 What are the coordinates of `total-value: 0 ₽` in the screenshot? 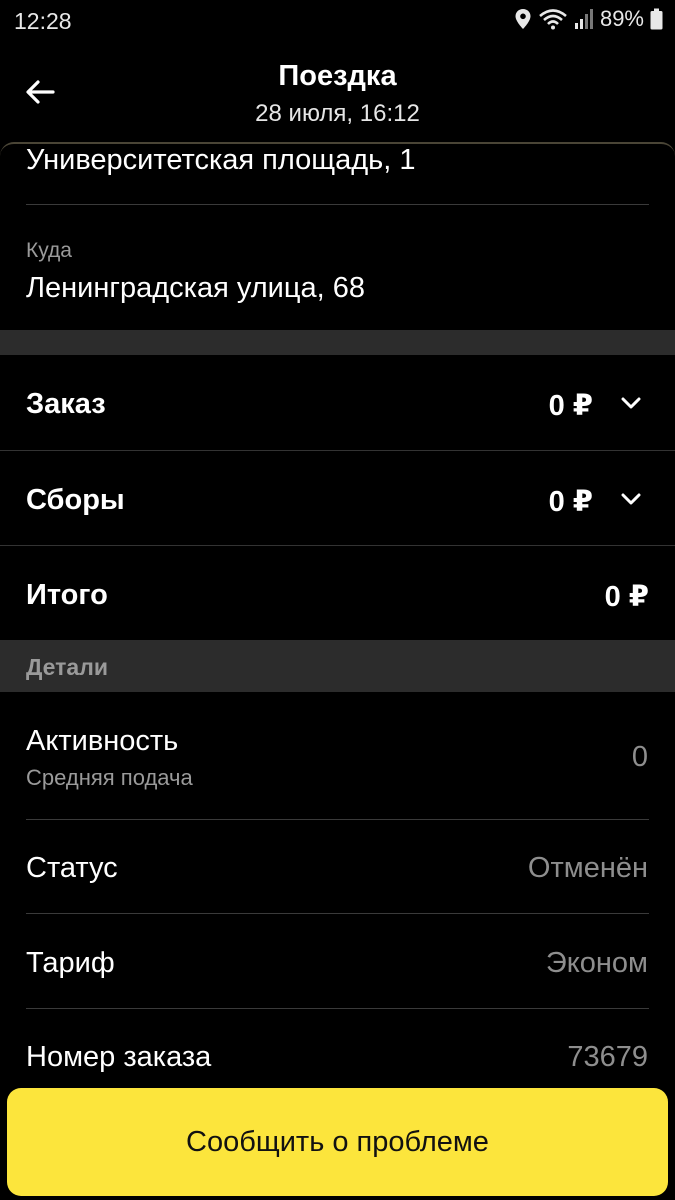 It's located at (626, 597).